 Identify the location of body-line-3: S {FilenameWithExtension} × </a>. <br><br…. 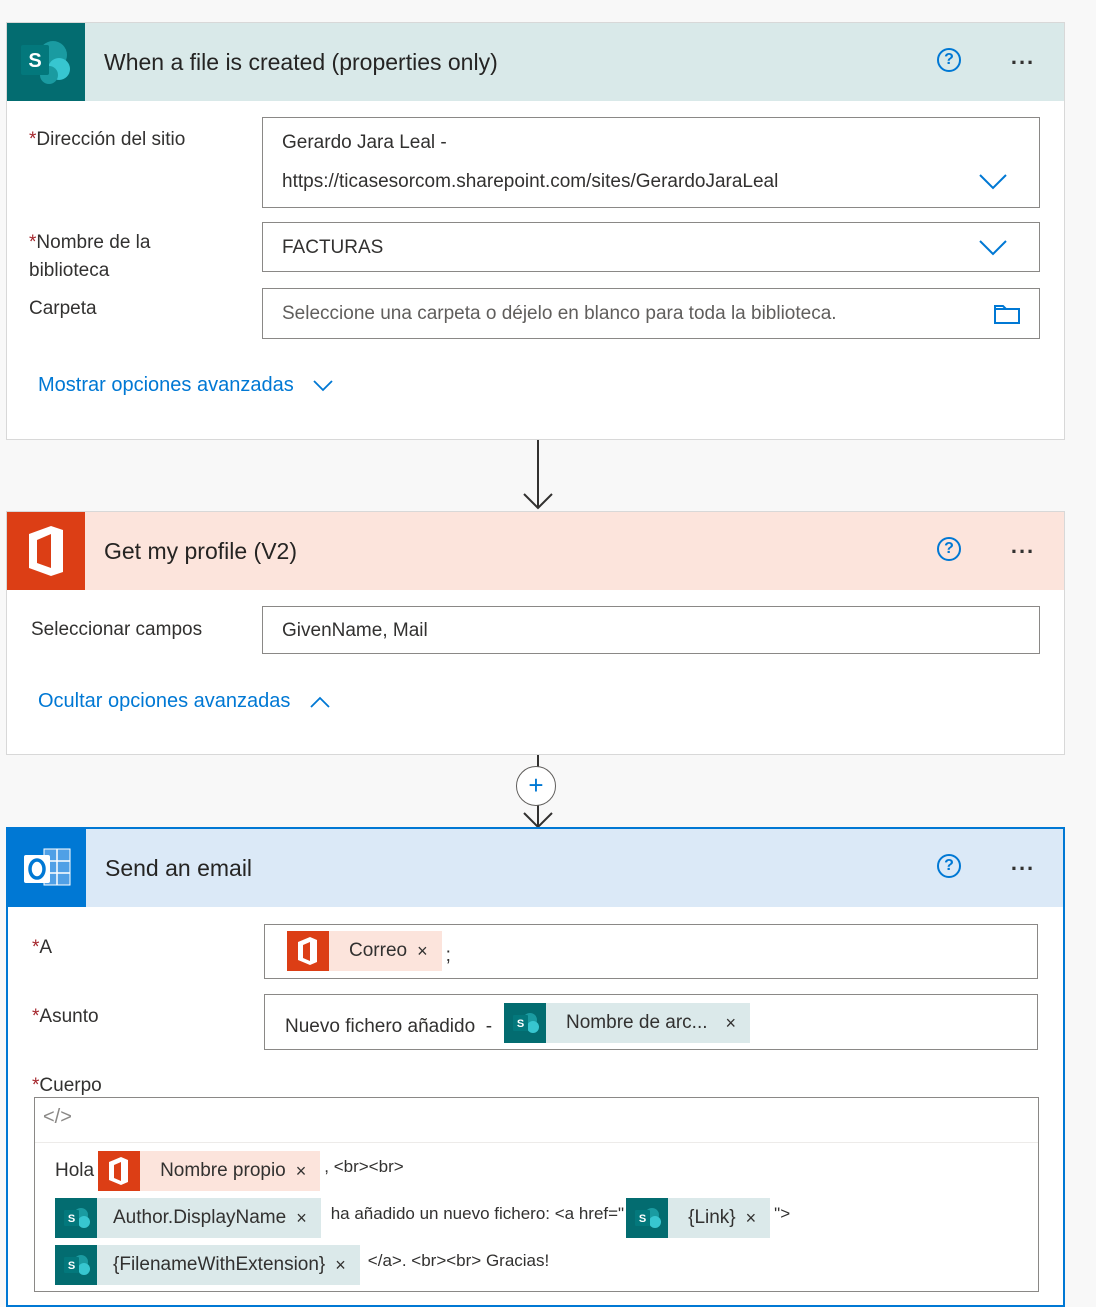
(302, 1265).